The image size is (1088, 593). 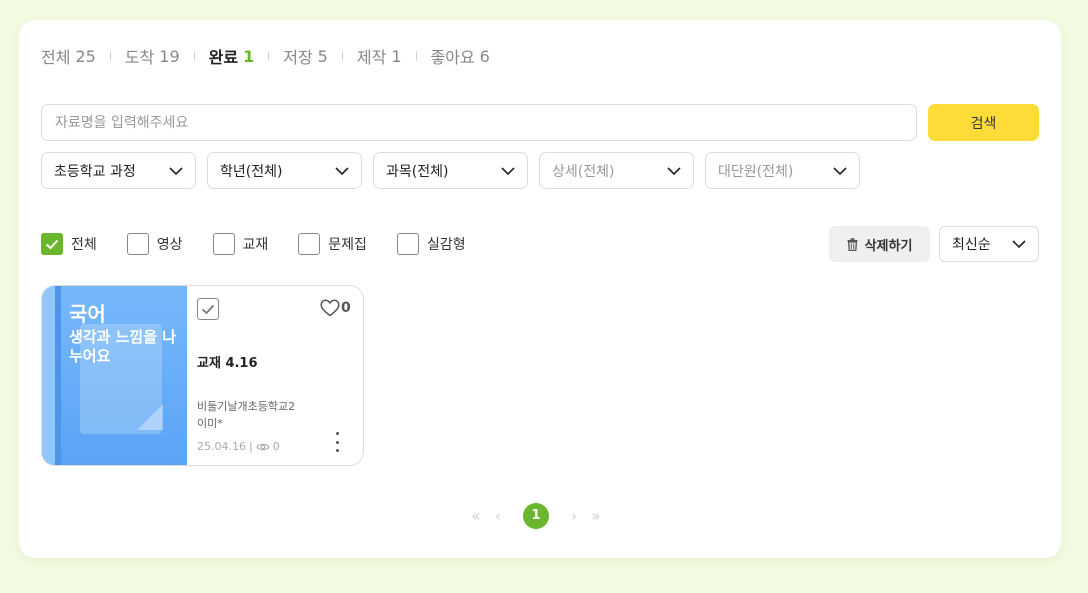 What do you see at coordinates (246, 406) in the screenshot?
I see `card-school: 비둘기날개초등학교2` at bounding box center [246, 406].